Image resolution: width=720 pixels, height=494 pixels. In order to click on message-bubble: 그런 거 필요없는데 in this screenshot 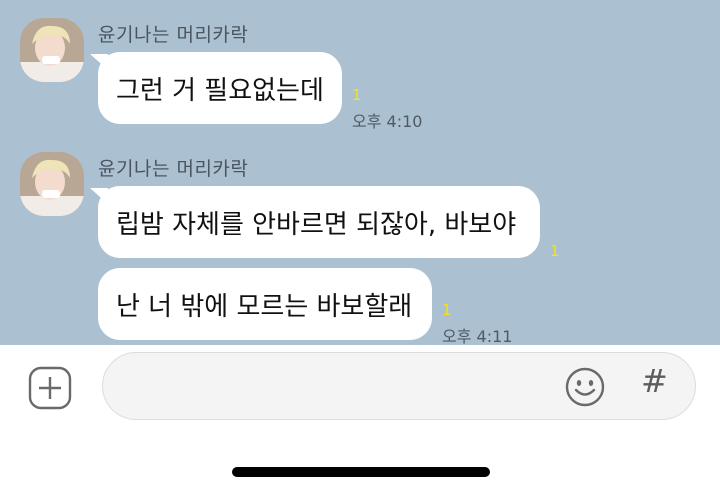, I will do `click(220, 88)`.